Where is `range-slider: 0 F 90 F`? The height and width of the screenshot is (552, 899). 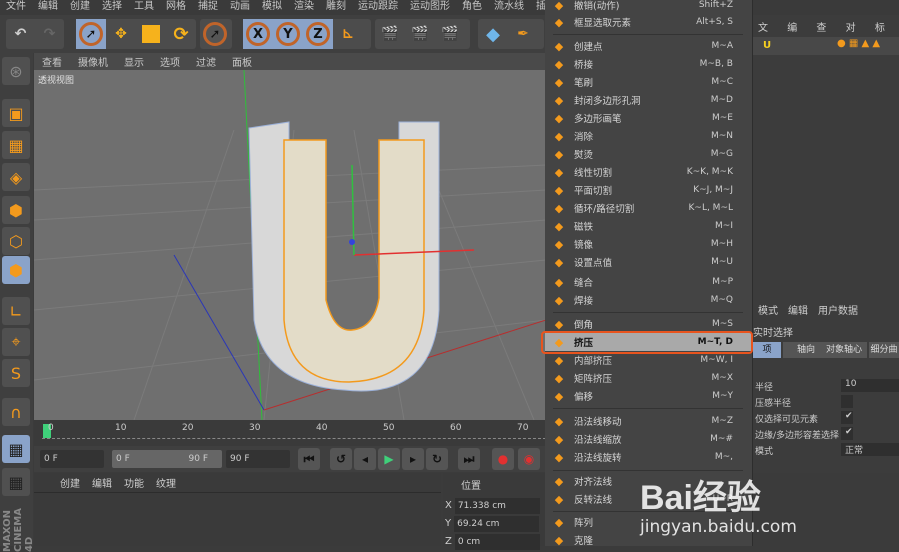 range-slider: 0 F 90 F is located at coordinates (167, 459).